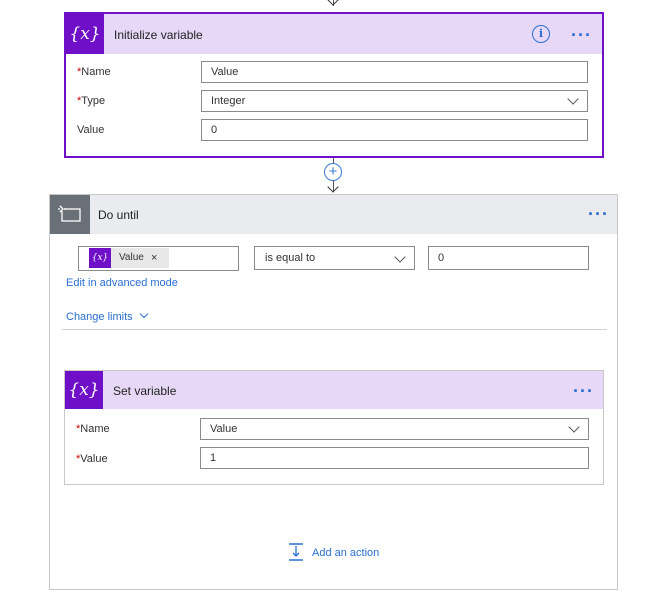 The width and height of the screenshot is (659, 600). What do you see at coordinates (394, 72) in the screenshot?
I see `name-input: Value` at bounding box center [394, 72].